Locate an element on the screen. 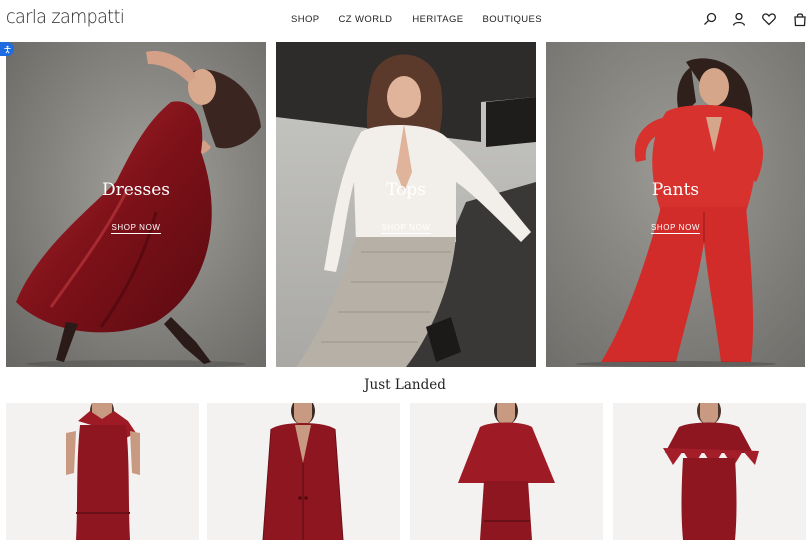  just-landed-heading: Just Landed is located at coordinates (405, 385).